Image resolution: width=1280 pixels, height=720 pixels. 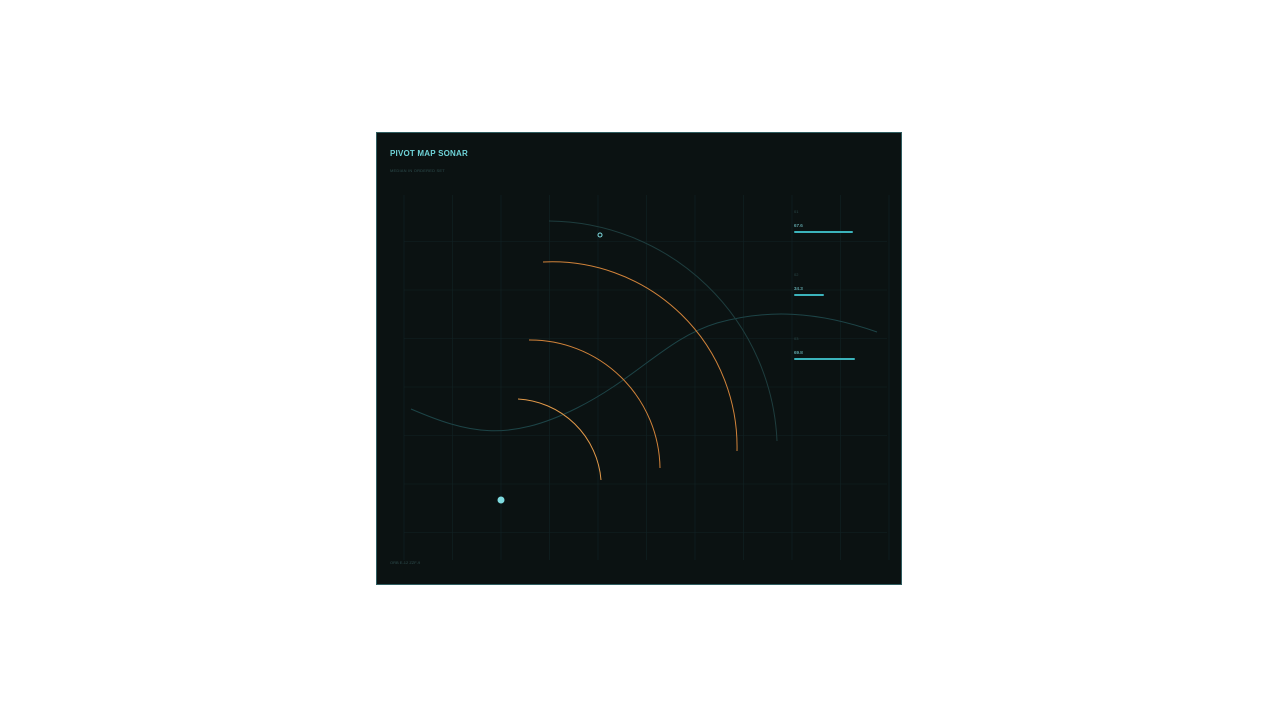 What do you see at coordinates (809, 295) in the screenshot?
I see `metric-2-bar` at bounding box center [809, 295].